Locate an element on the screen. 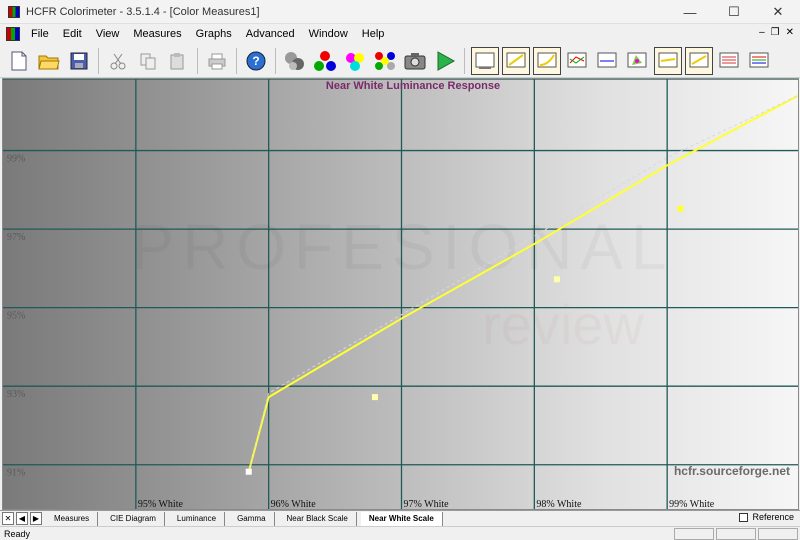 This screenshot has width=800, height=540. graph-window-icon is located at coordinates (485, 60).